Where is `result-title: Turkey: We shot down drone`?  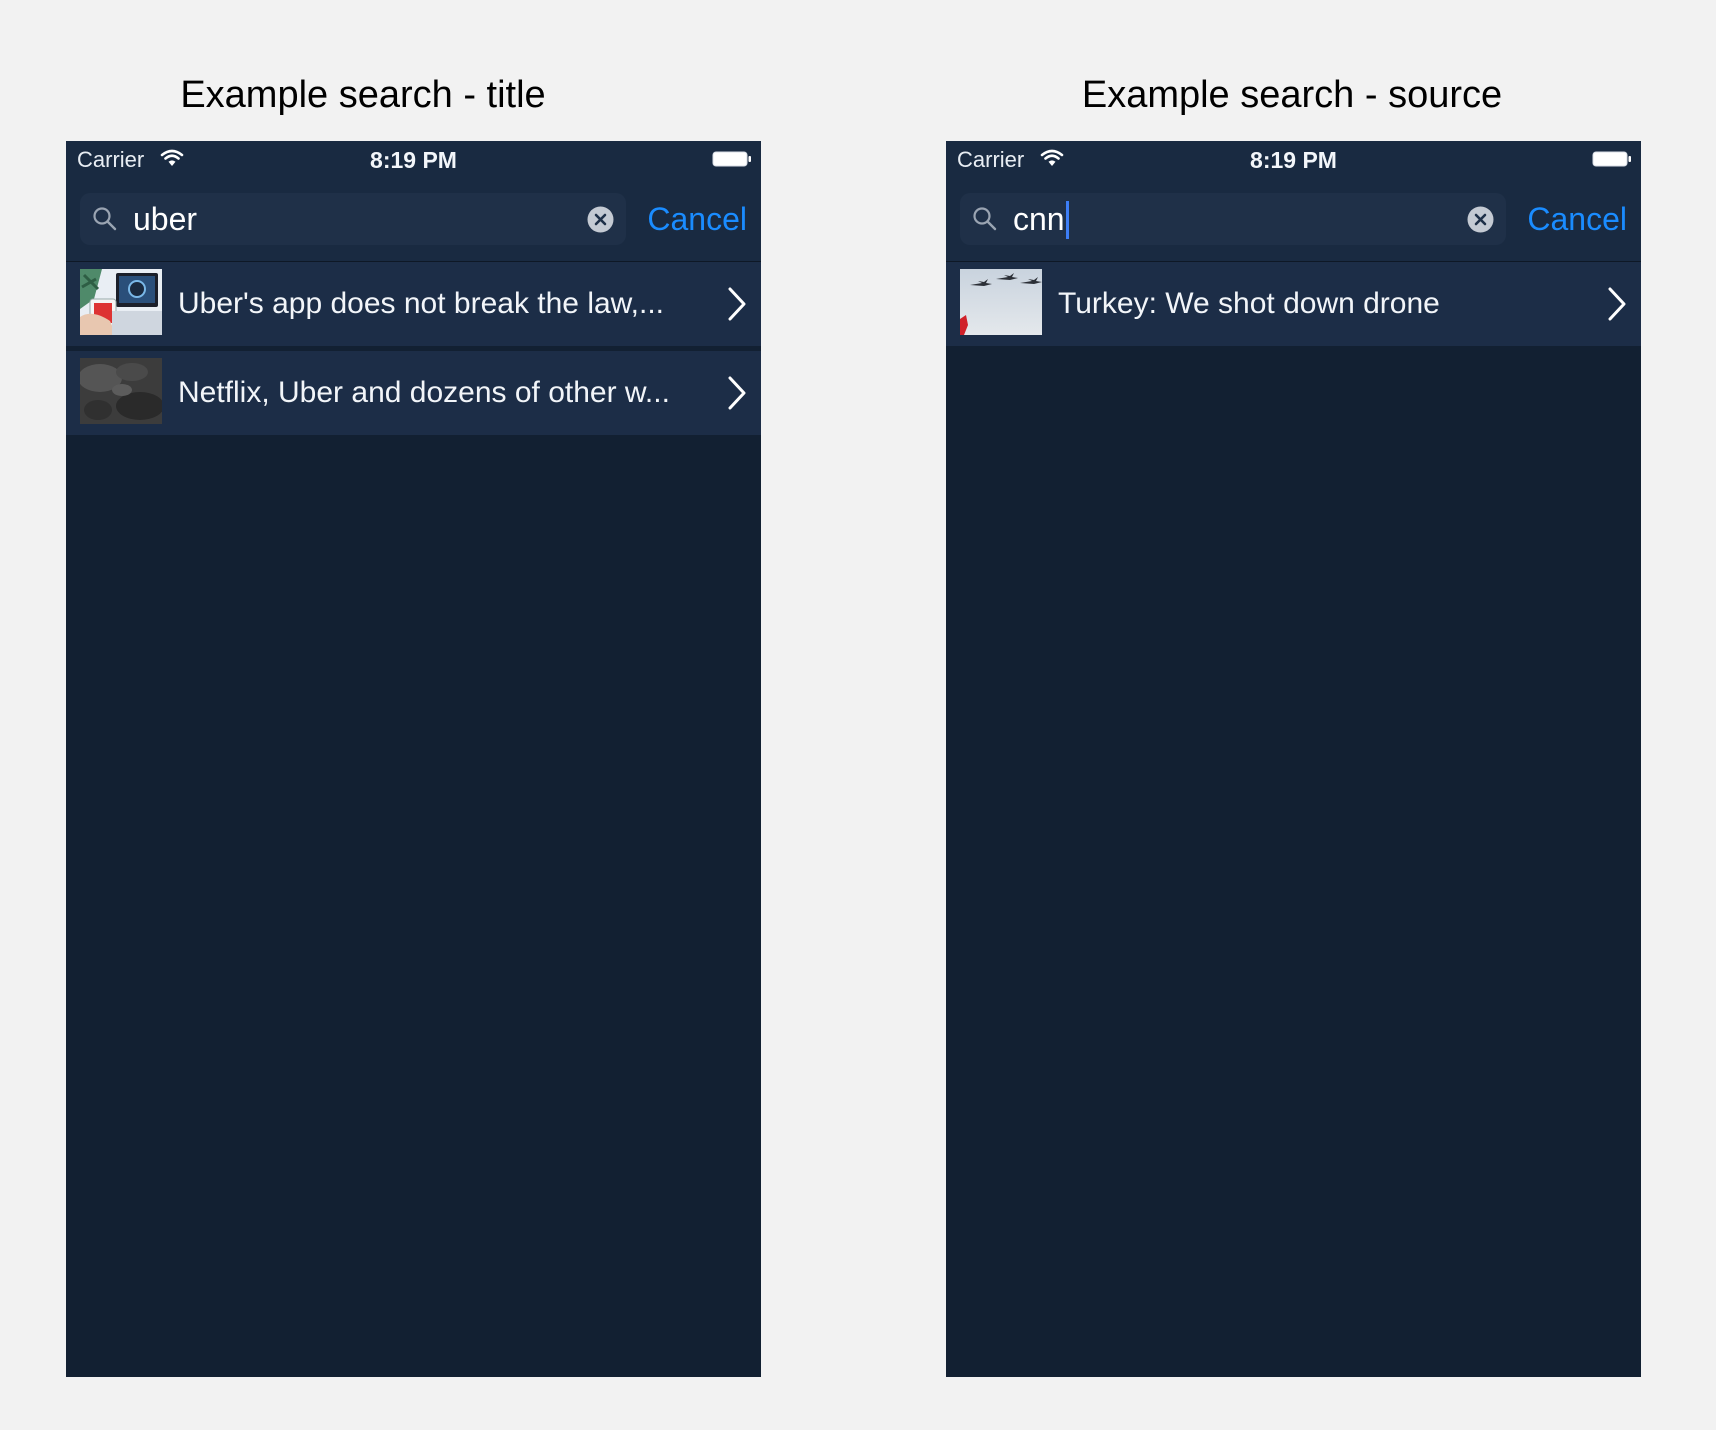 result-title: Turkey: We shot down drone is located at coordinates (1249, 303).